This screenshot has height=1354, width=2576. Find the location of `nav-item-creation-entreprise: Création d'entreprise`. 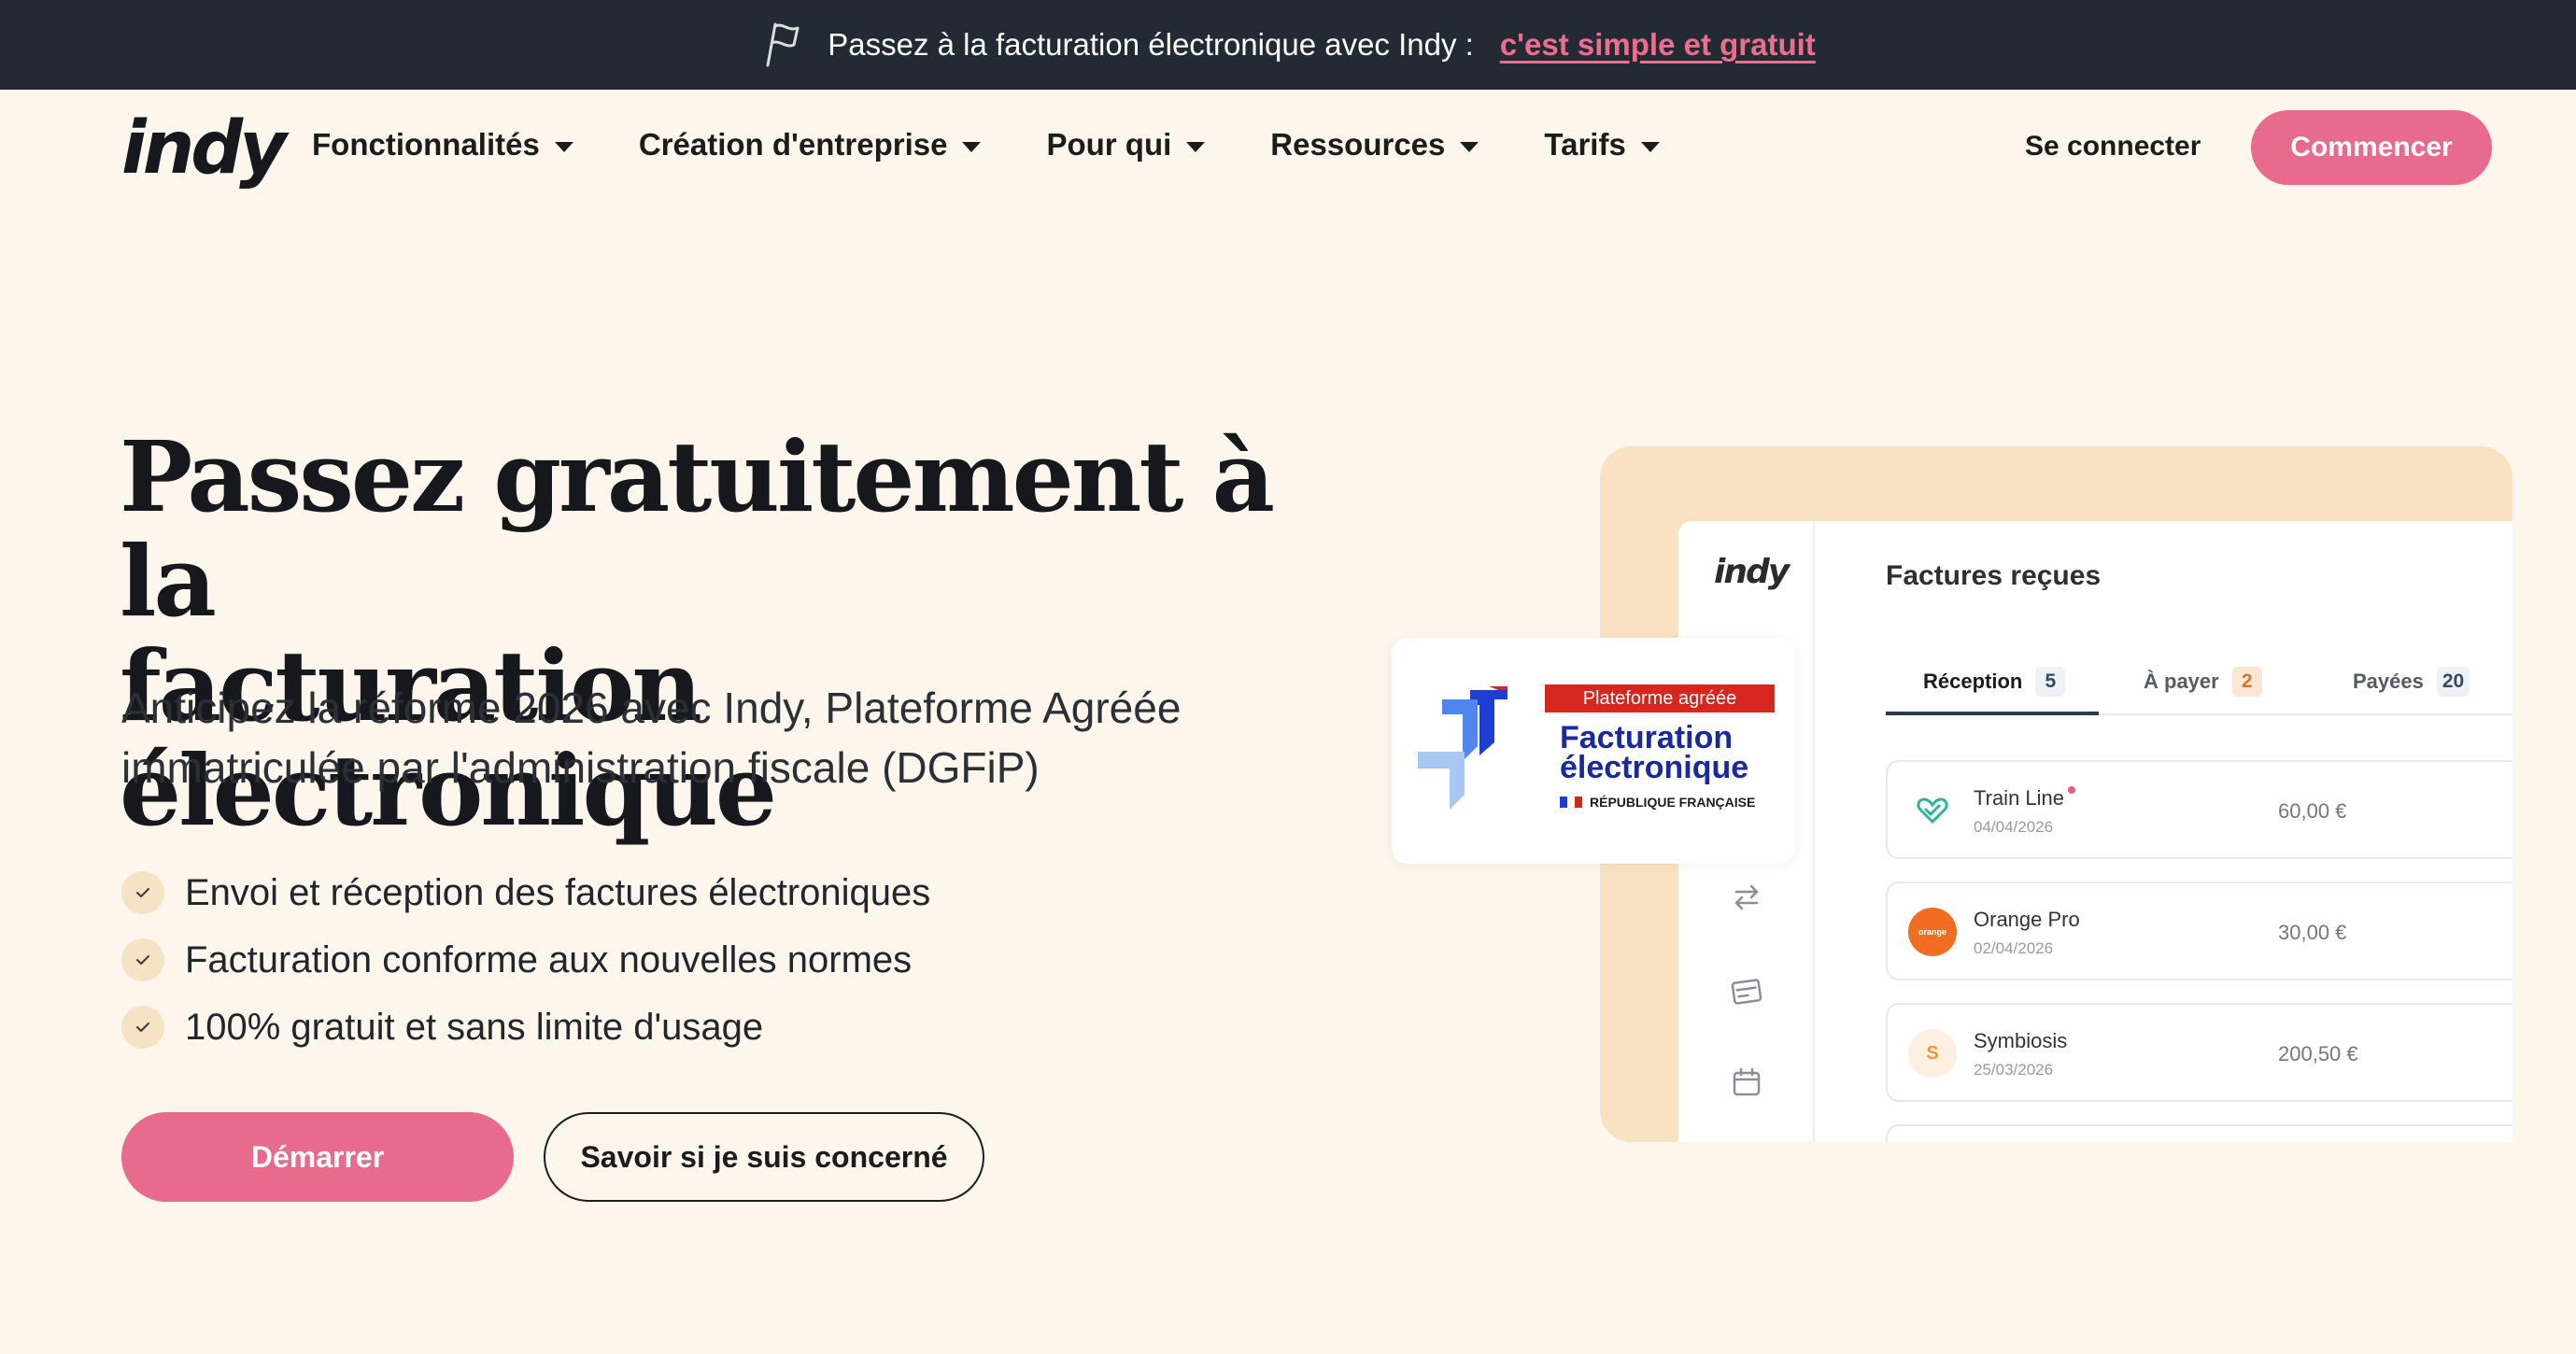

nav-item-creation-entreprise: Création d'entreprise is located at coordinates (810, 144).